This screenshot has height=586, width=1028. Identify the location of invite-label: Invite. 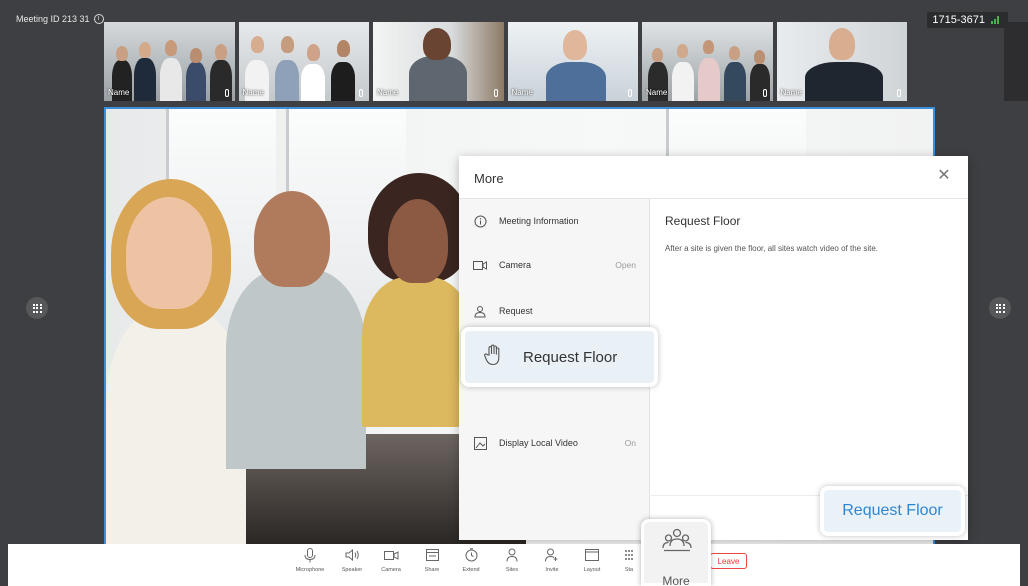
(552, 570).